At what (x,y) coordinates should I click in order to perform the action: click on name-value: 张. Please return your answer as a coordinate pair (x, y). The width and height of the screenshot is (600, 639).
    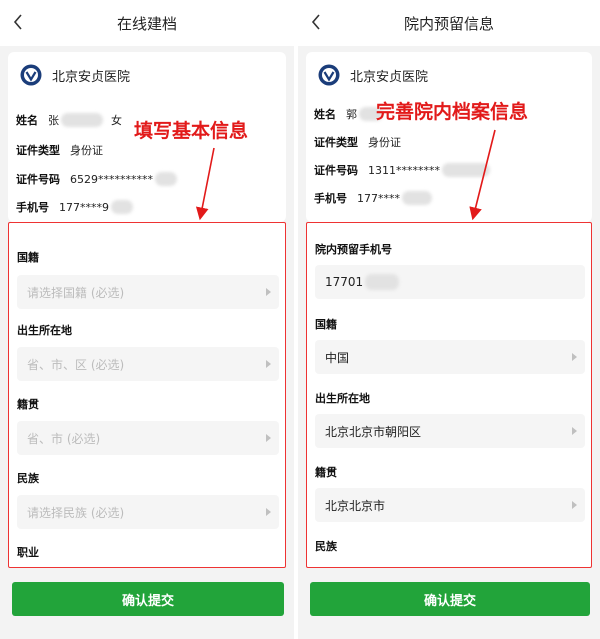
    Looking at the image, I should click on (53, 120).